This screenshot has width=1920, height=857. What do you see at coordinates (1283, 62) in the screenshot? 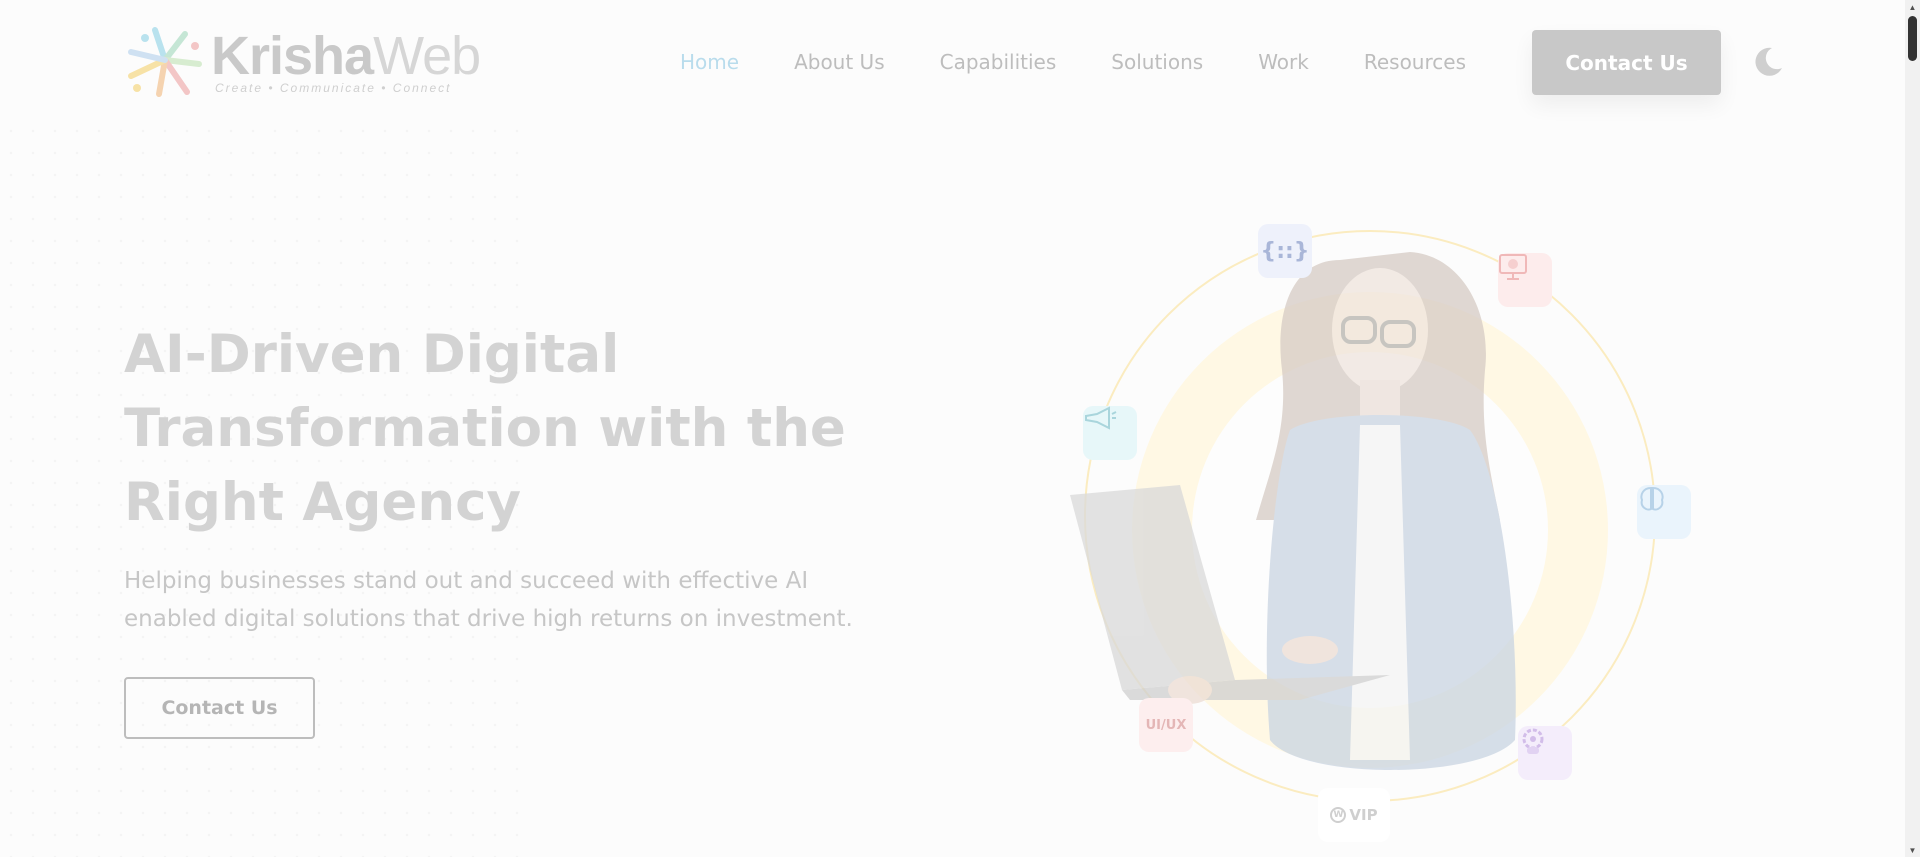
I see `nav-item-work: Work` at bounding box center [1283, 62].